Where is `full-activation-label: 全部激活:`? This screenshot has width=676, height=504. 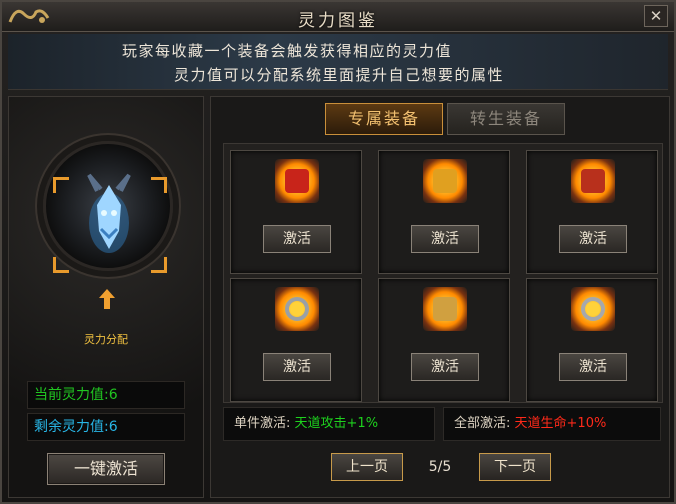 full-activation-label: 全部激活: is located at coordinates (482, 423).